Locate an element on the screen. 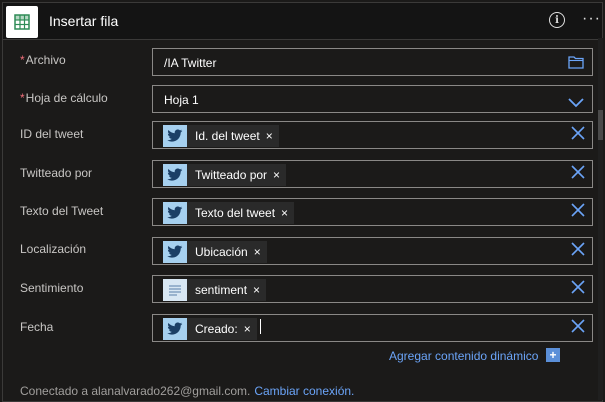 This screenshot has height=402, width=605. chevron-down-icon is located at coordinates (576, 104).